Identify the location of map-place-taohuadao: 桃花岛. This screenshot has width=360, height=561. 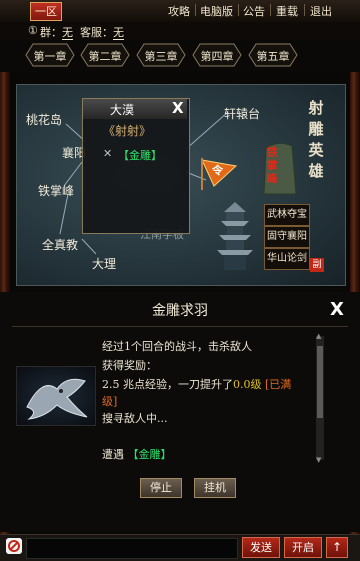
(44, 119).